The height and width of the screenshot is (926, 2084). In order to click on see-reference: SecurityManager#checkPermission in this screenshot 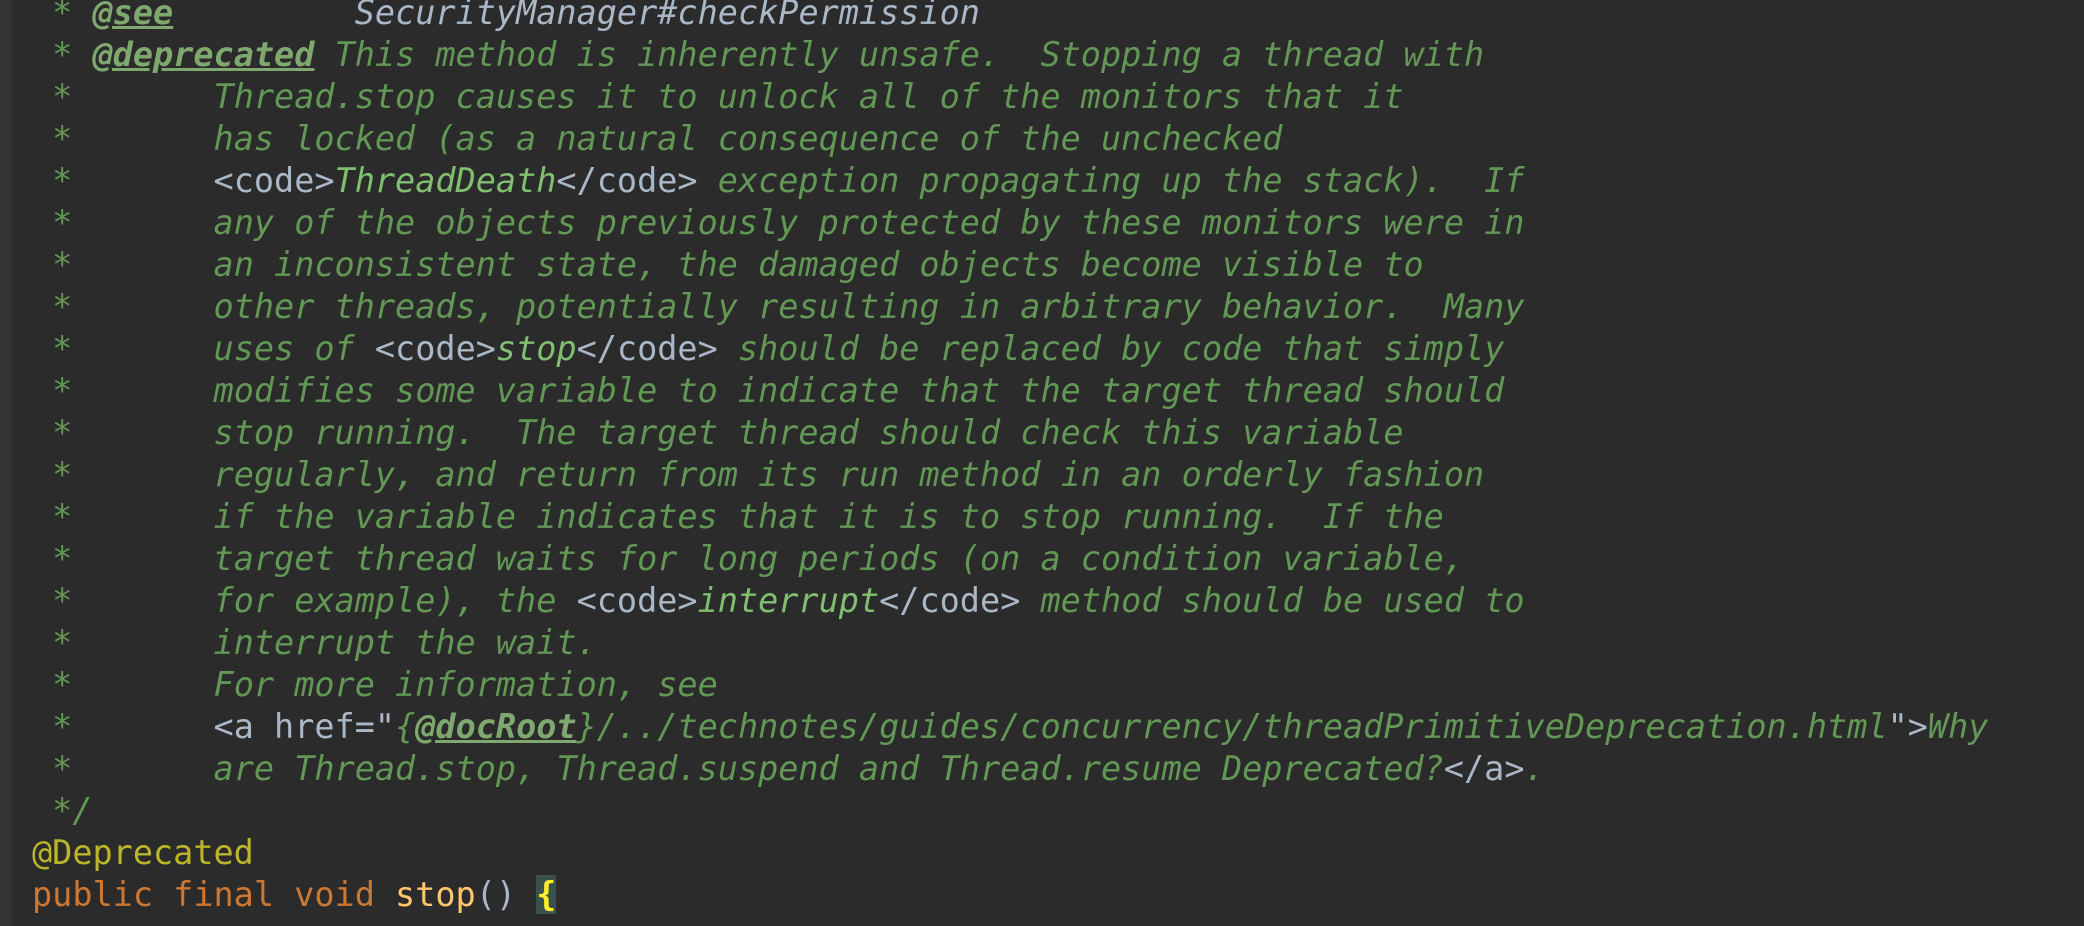, I will do `click(667, 16)`.